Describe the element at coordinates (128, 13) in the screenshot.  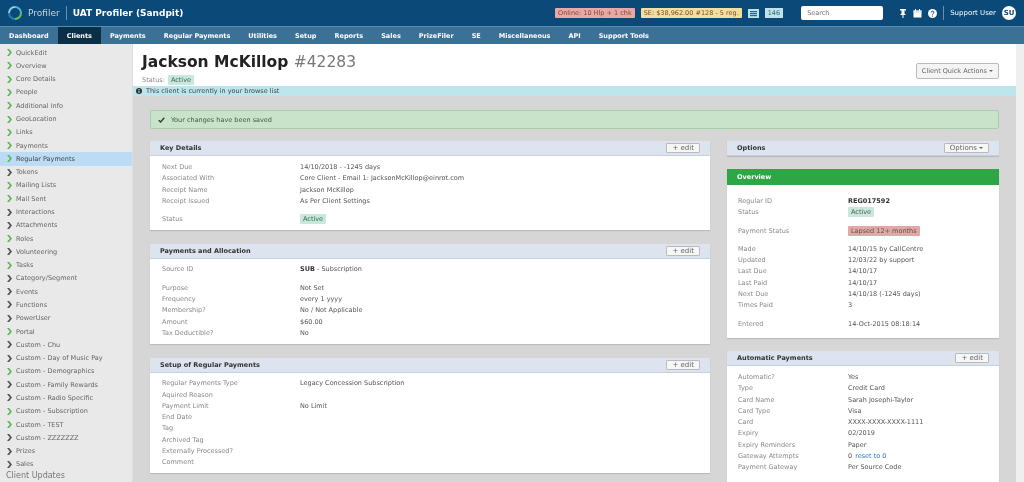
I see `app-title: UAT Profiler (Sandpit)` at that location.